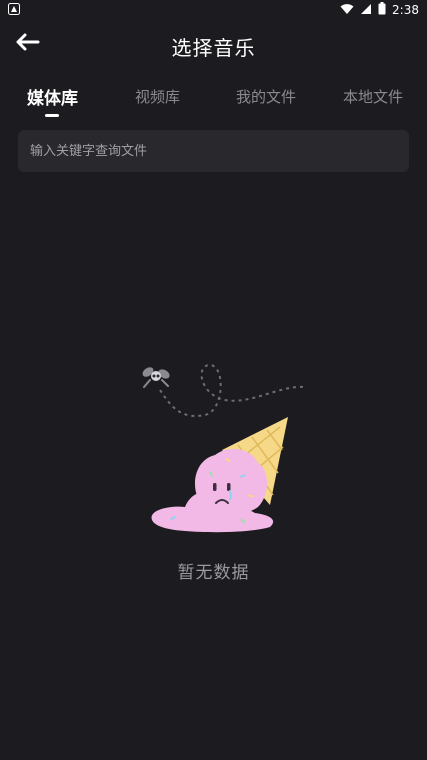 The height and width of the screenshot is (760, 427). I want to click on battery-icon, so click(382, 10).